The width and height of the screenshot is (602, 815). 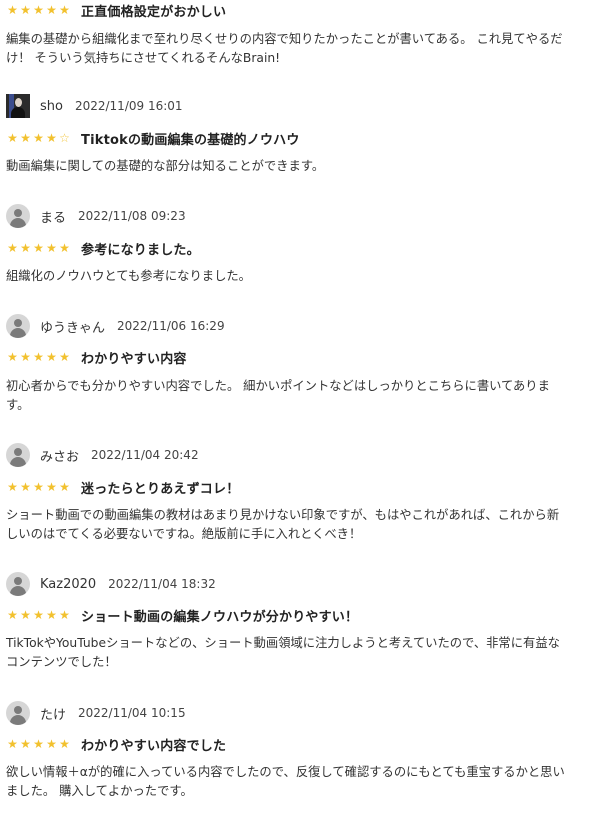 I want to click on review-username: たけ, so click(x=53, y=713).